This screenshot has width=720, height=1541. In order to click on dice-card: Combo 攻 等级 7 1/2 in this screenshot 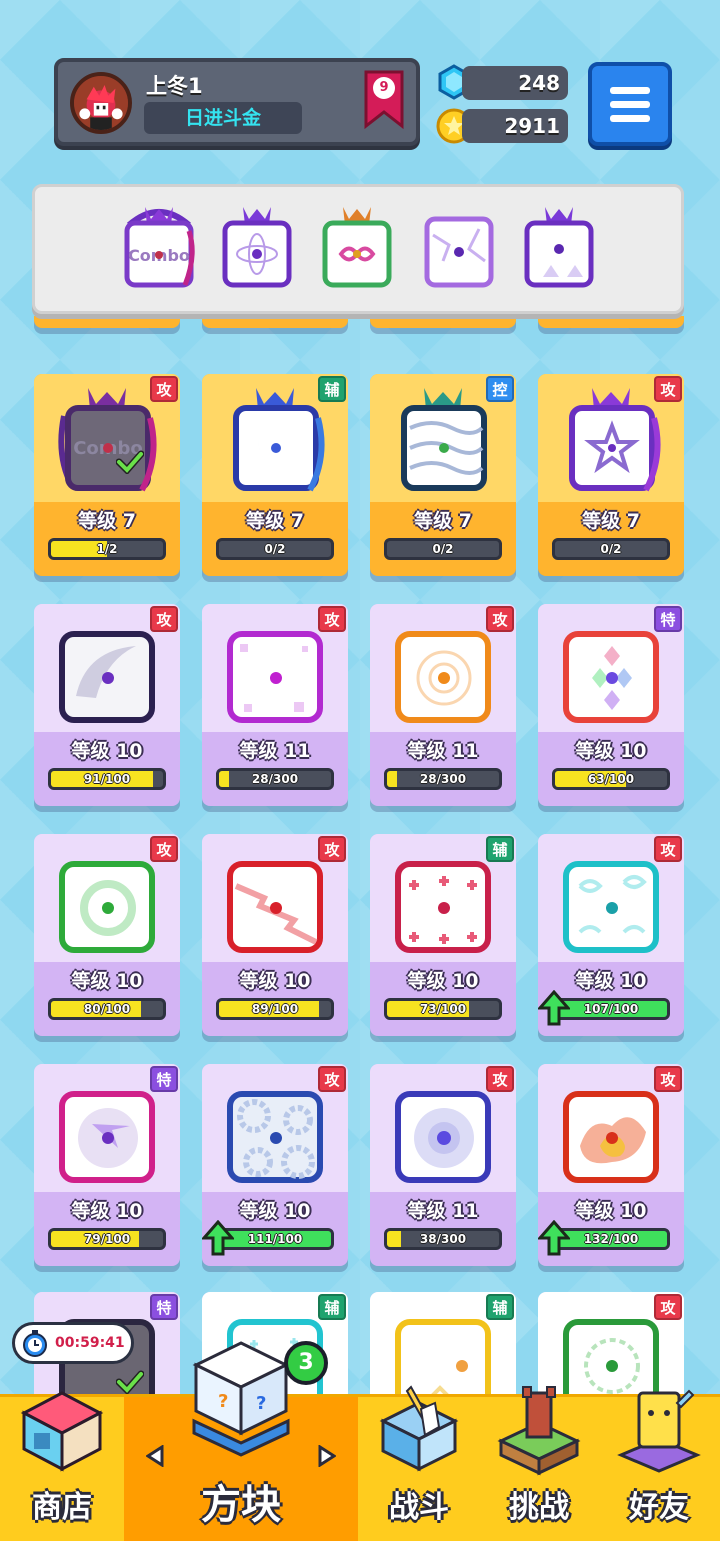, I will do `click(107, 475)`.